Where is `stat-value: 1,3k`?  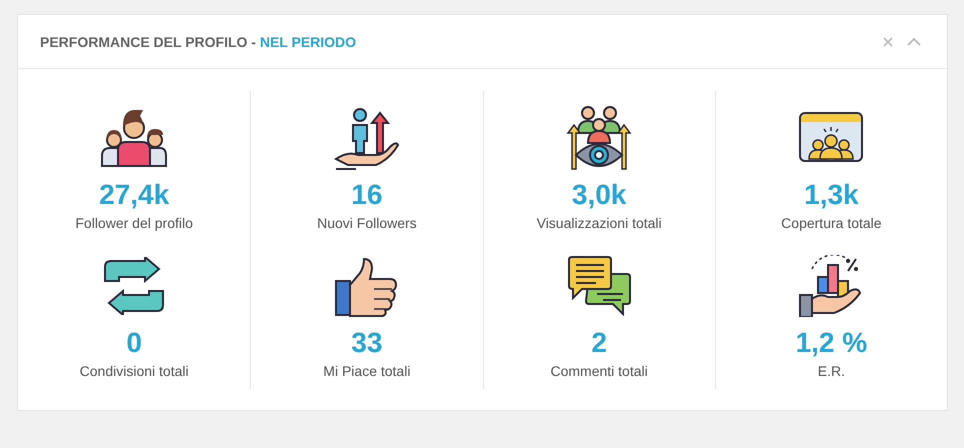
stat-value: 1,3k is located at coordinates (831, 195).